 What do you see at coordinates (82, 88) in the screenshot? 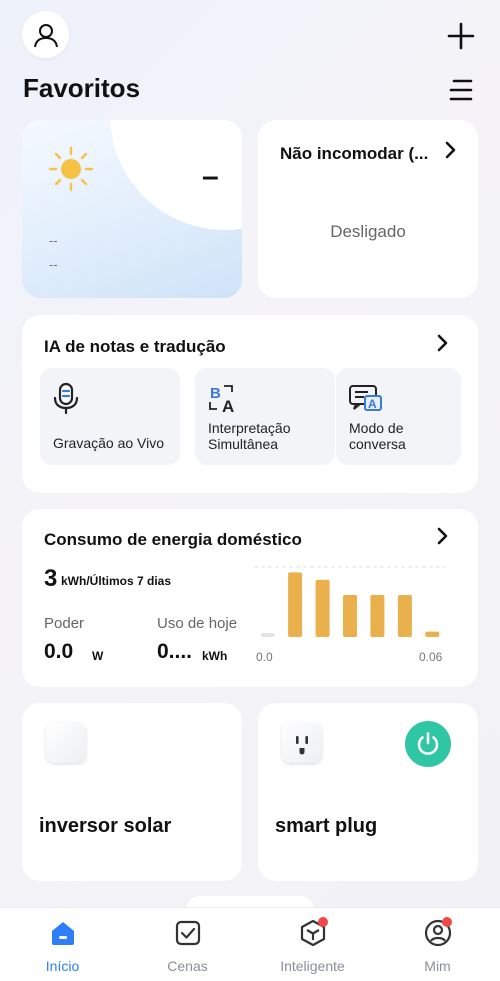
I see `page-title: Favoritos` at bounding box center [82, 88].